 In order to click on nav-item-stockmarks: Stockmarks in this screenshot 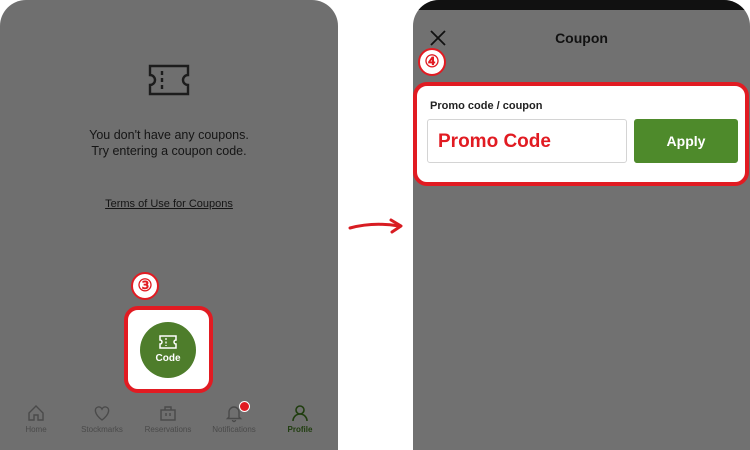, I will do `click(102, 416)`.